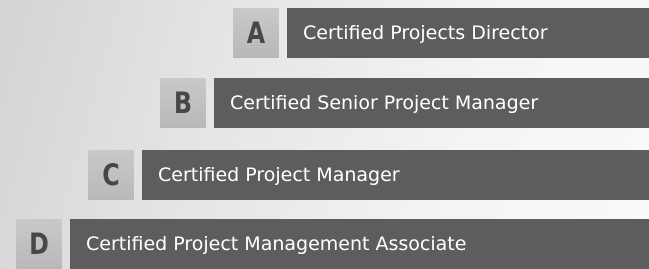 This screenshot has width=649, height=269. Describe the element at coordinates (183, 103) in the screenshot. I see `level-b-letter: B` at that location.